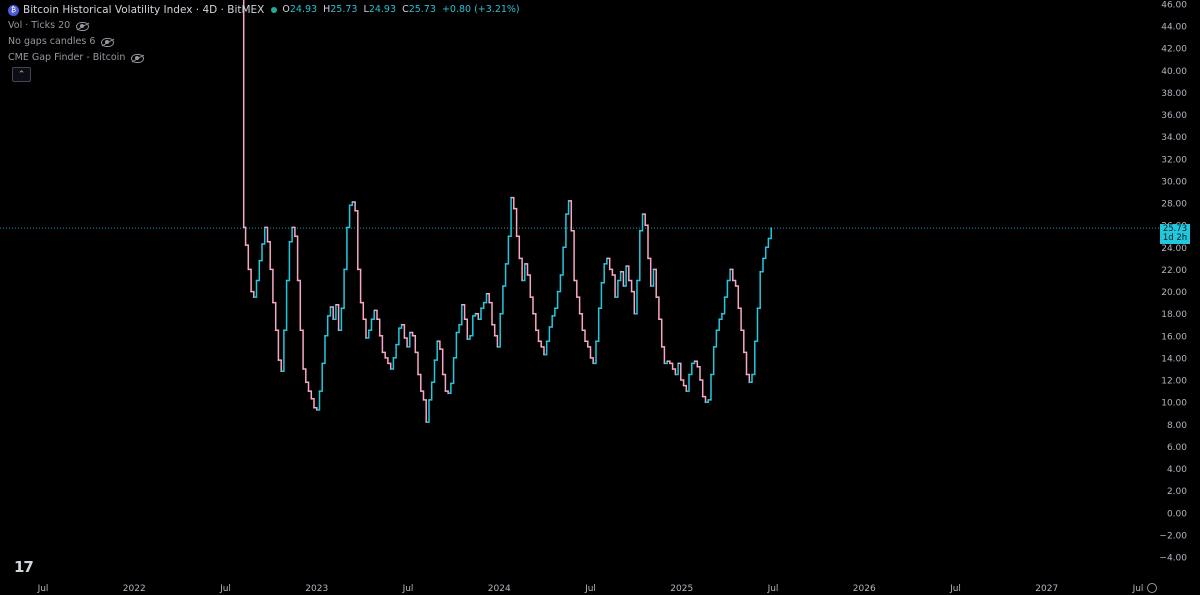  I want to click on symbol-logo-icon: ₿, so click(13, 10).